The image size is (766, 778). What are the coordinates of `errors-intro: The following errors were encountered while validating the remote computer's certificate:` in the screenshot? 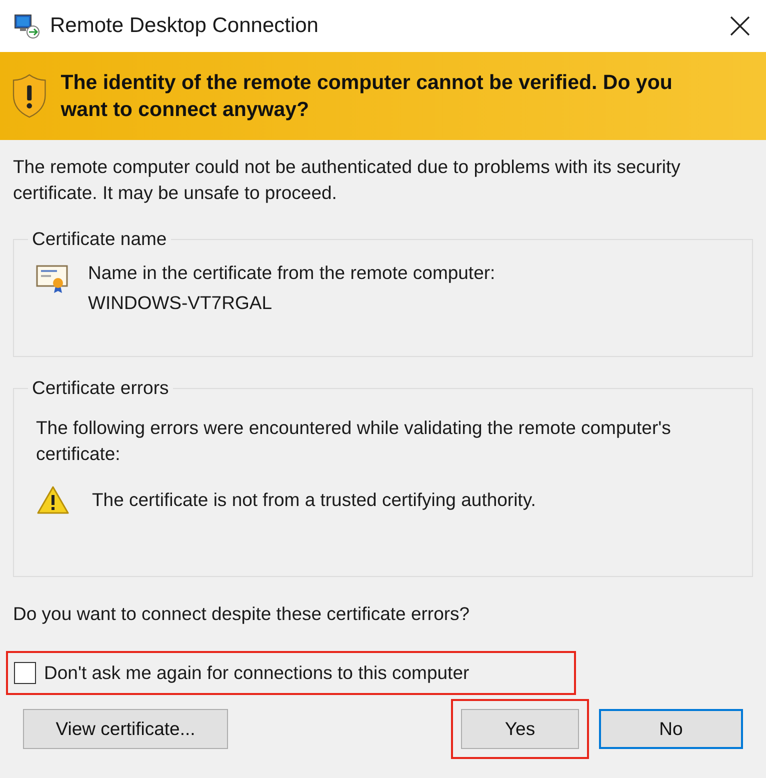 It's located at (353, 441).